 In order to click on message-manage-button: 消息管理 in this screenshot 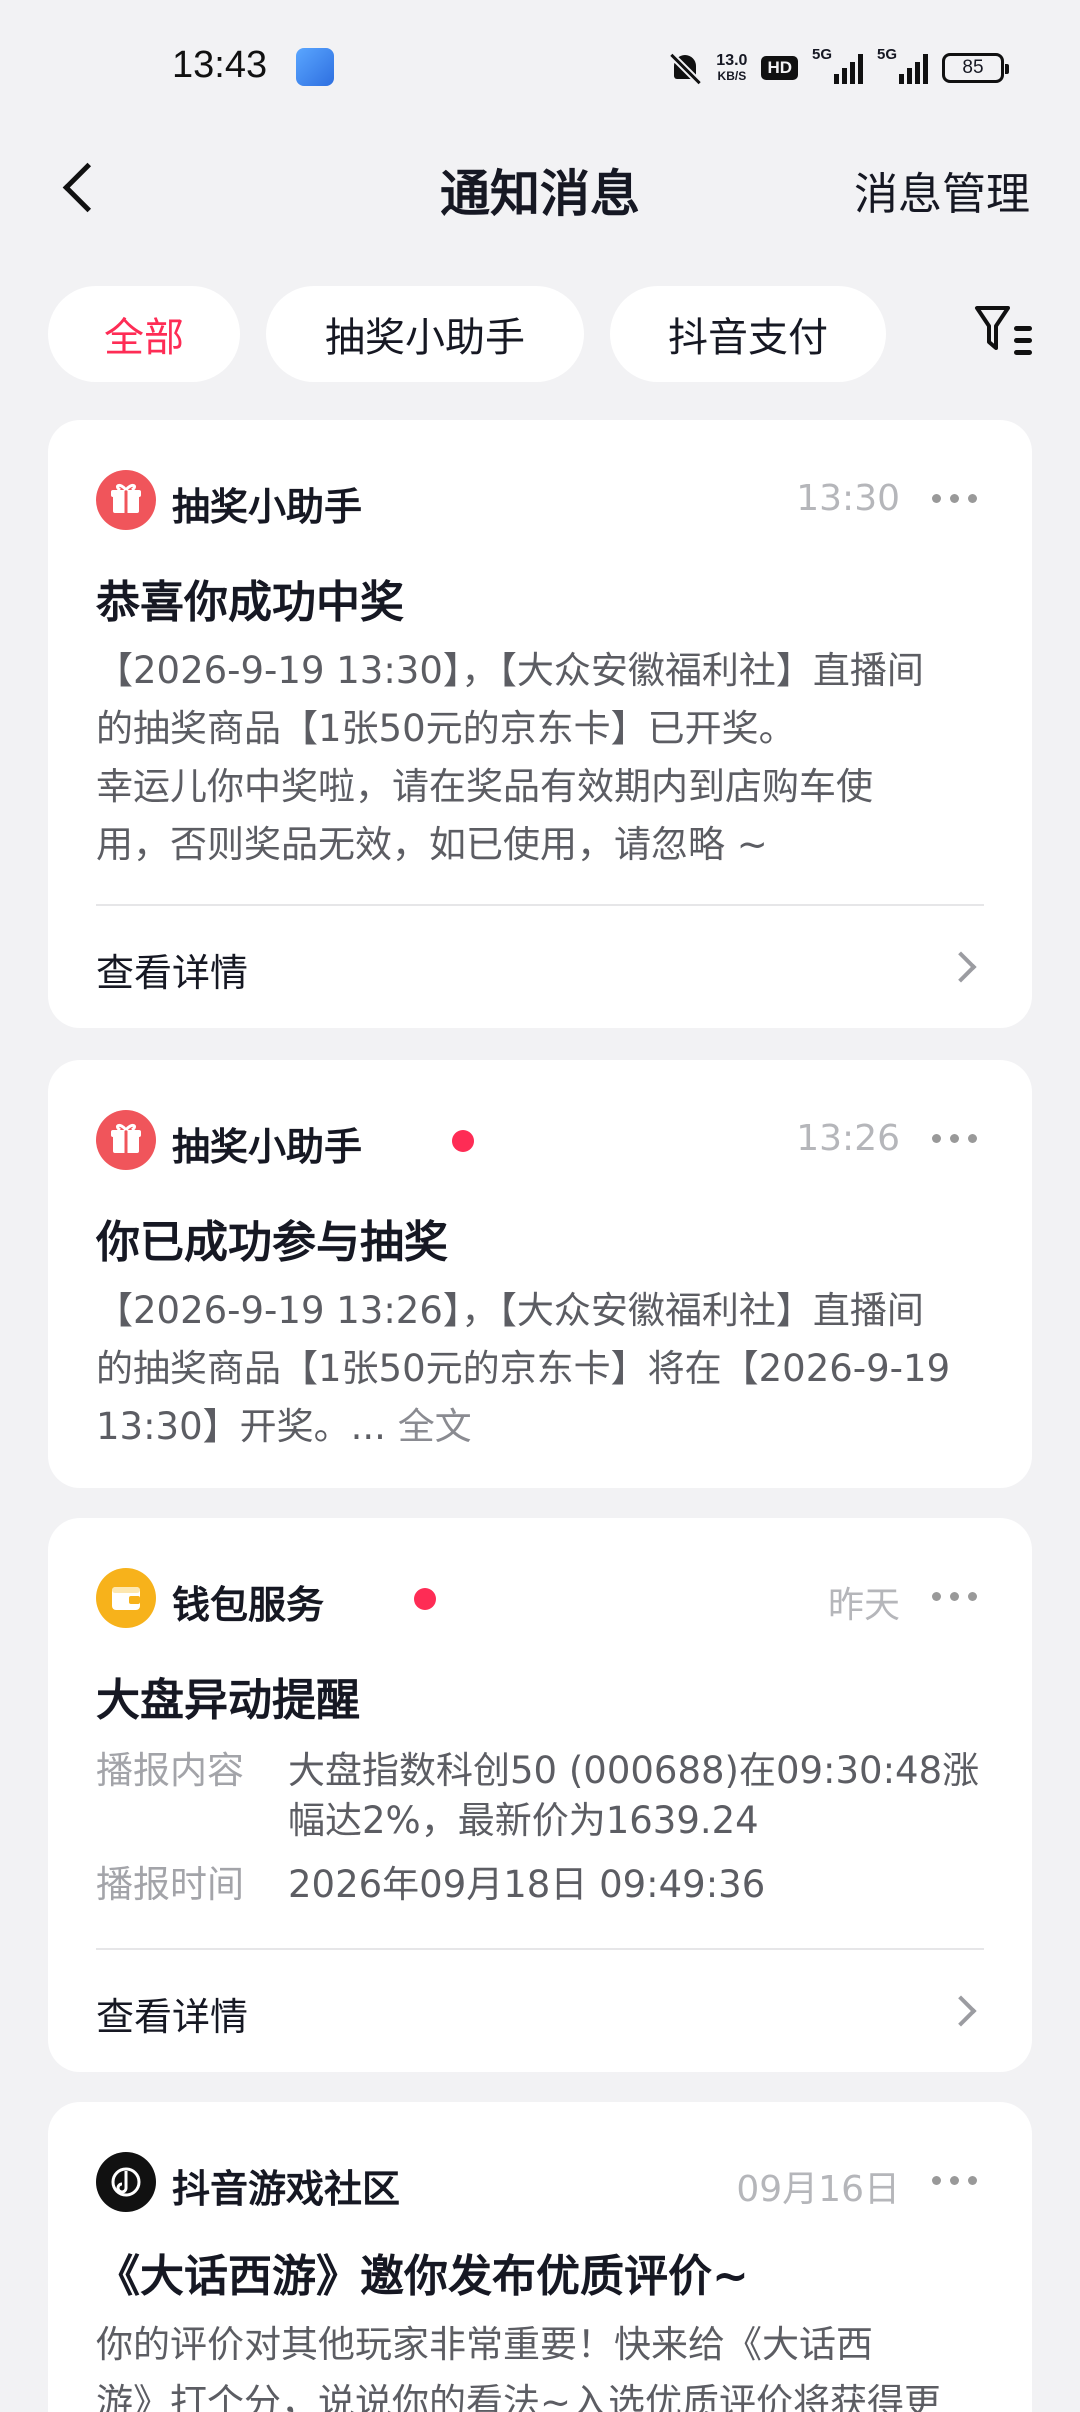, I will do `click(942, 190)`.